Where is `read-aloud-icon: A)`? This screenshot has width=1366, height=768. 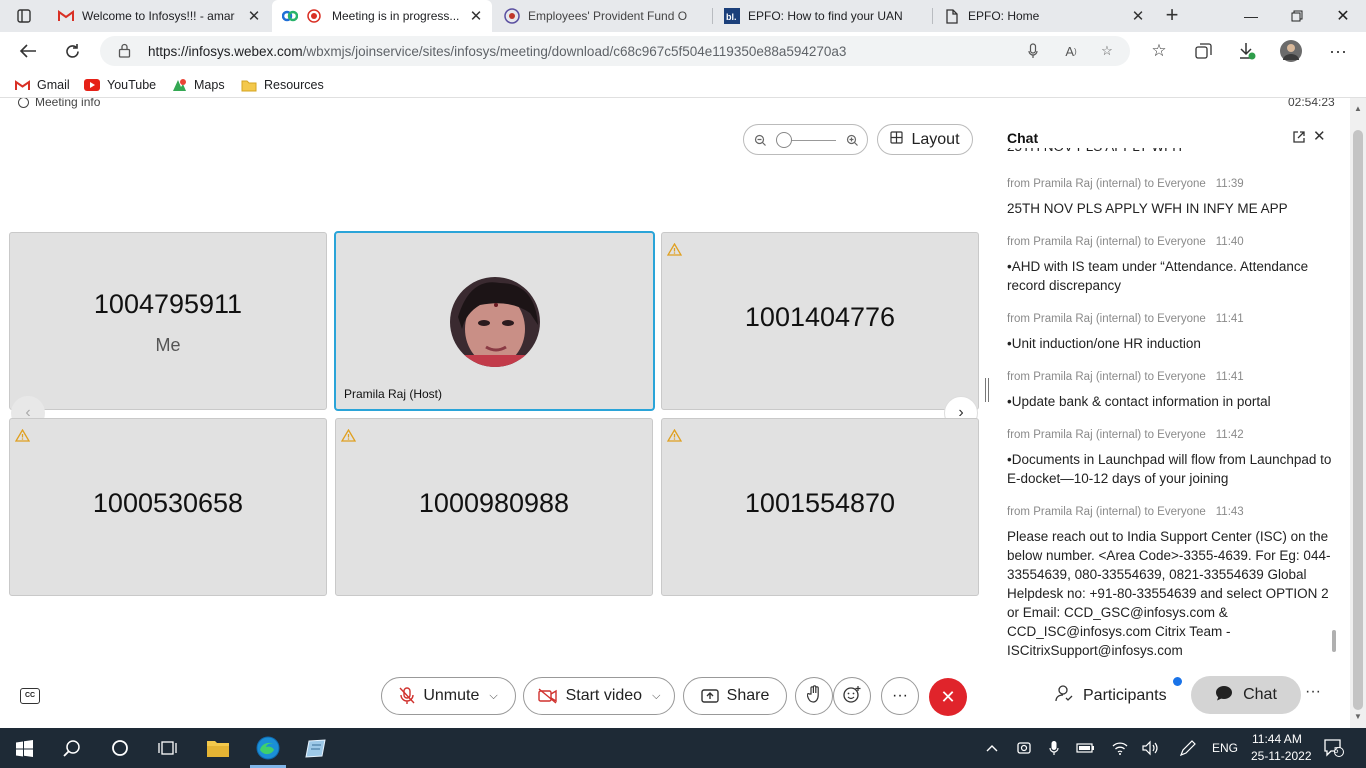
read-aloud-icon: A) is located at coordinates (1071, 51).